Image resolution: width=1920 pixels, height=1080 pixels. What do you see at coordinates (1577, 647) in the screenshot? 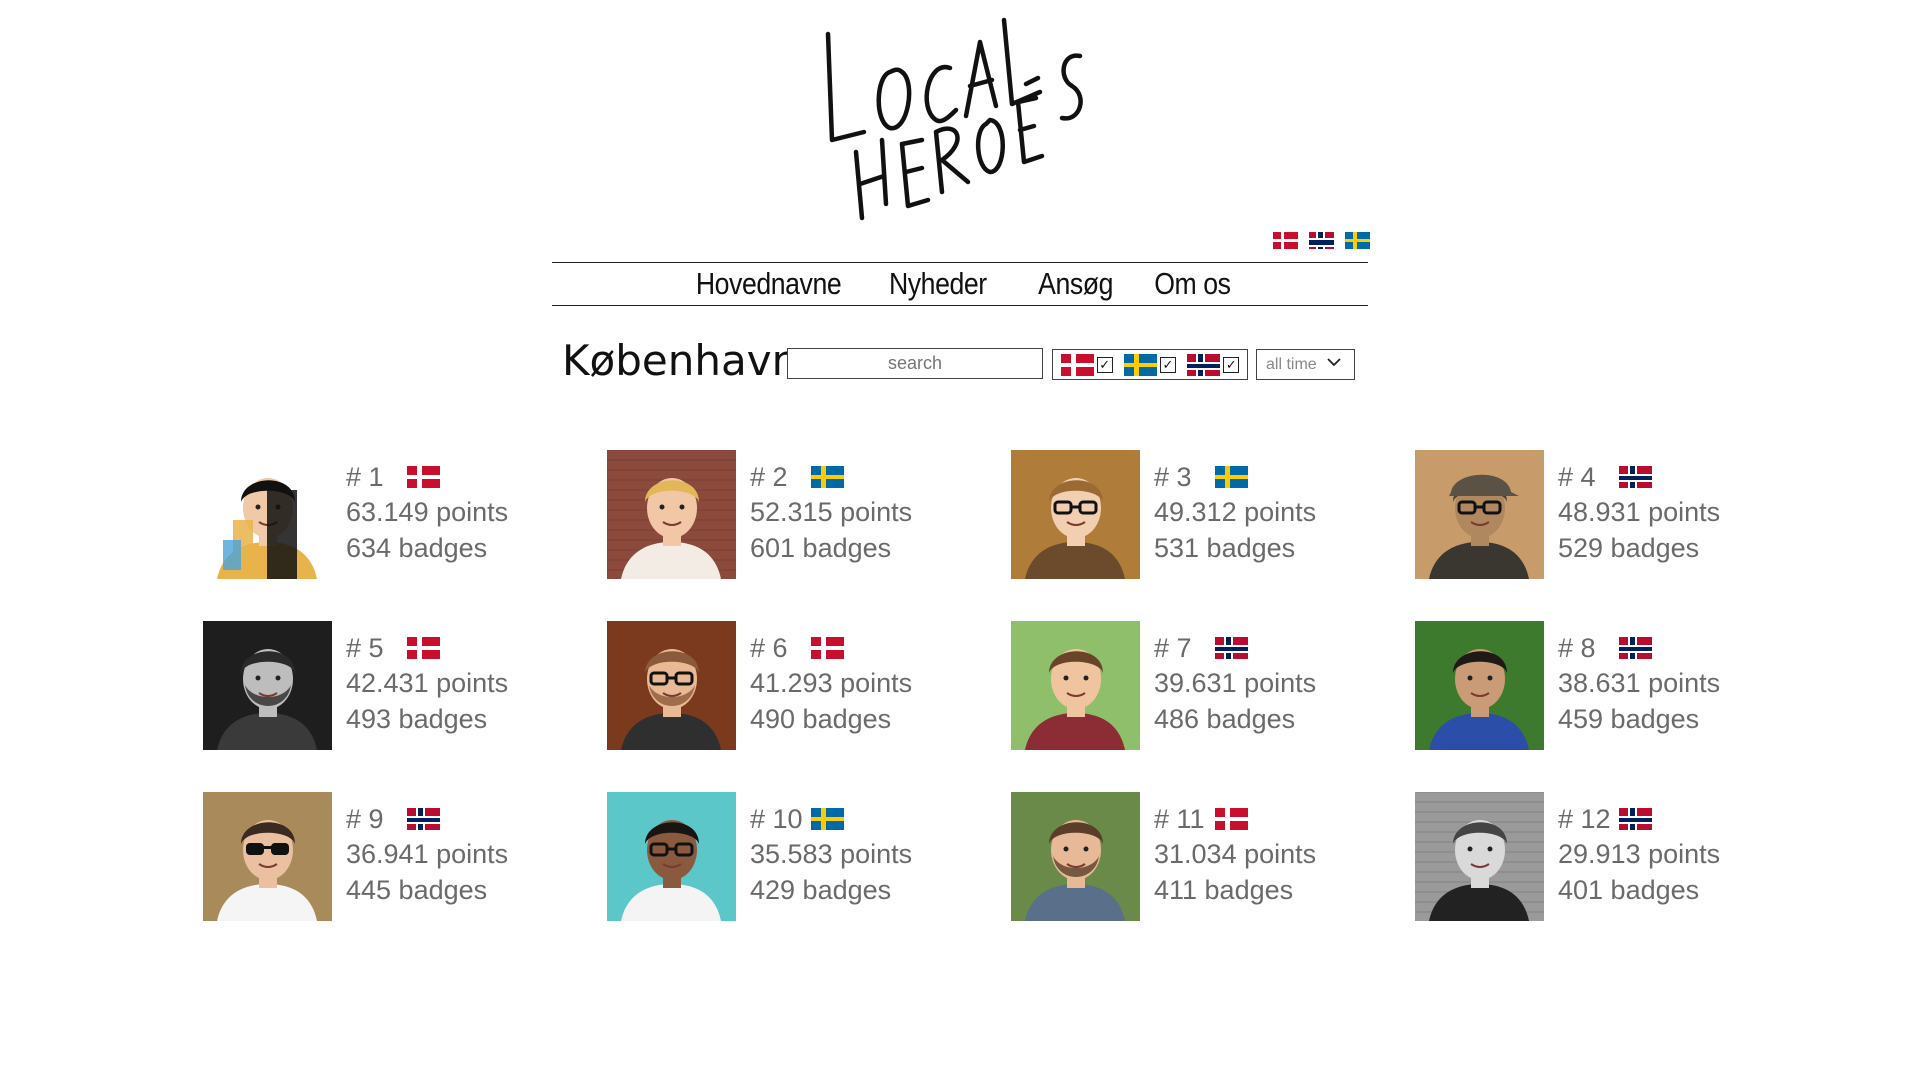
I see `rank-label: # 8` at bounding box center [1577, 647].